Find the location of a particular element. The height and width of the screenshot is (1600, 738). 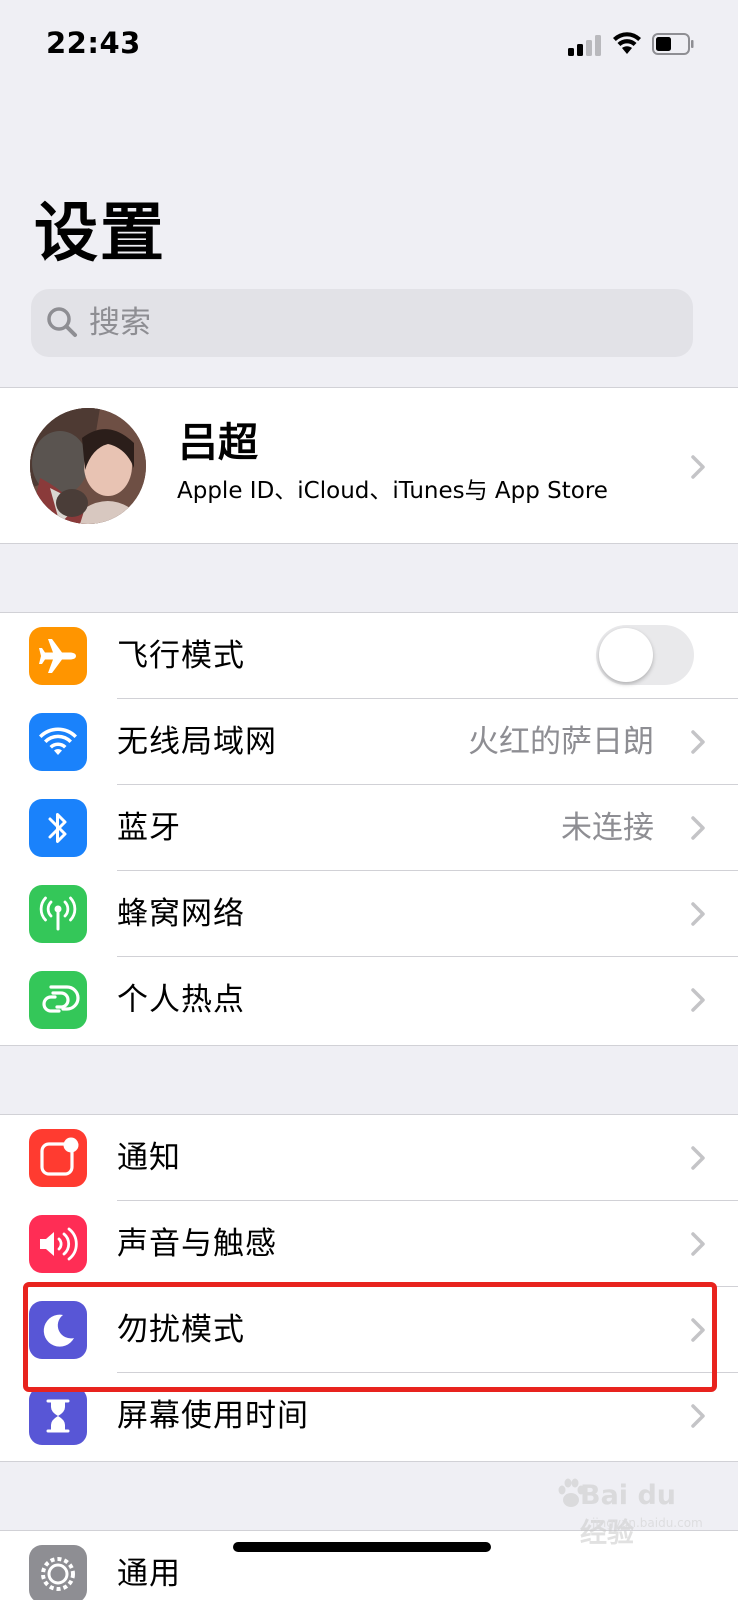

watermark-url: jingyan.baidu.com is located at coordinates (647, 1523).